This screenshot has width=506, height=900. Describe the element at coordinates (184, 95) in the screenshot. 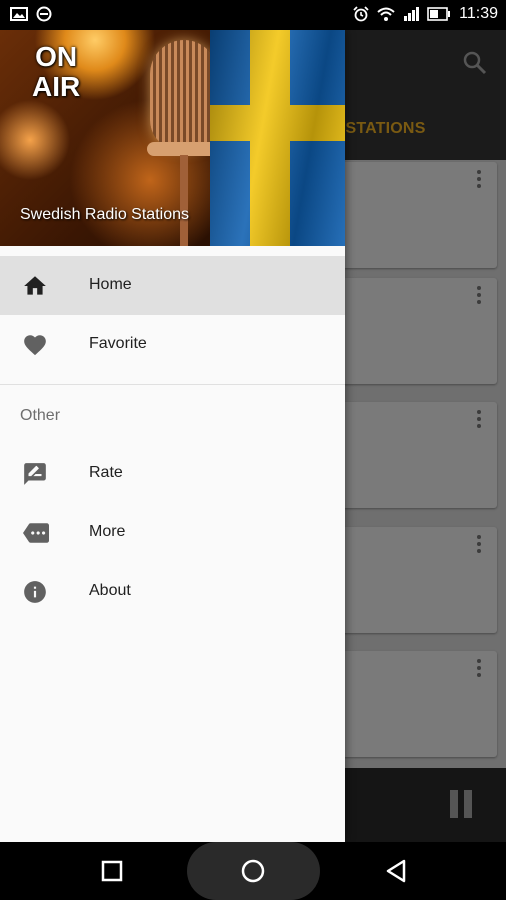

I see `microphone-image` at that location.